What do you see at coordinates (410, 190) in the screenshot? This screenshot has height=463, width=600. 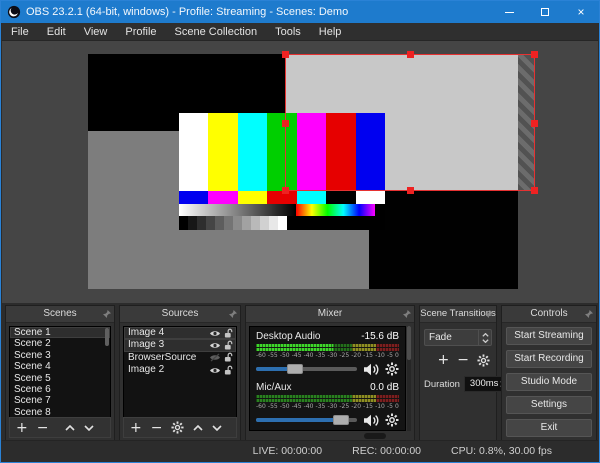 I see `selection-handle-bottom-mid` at bounding box center [410, 190].